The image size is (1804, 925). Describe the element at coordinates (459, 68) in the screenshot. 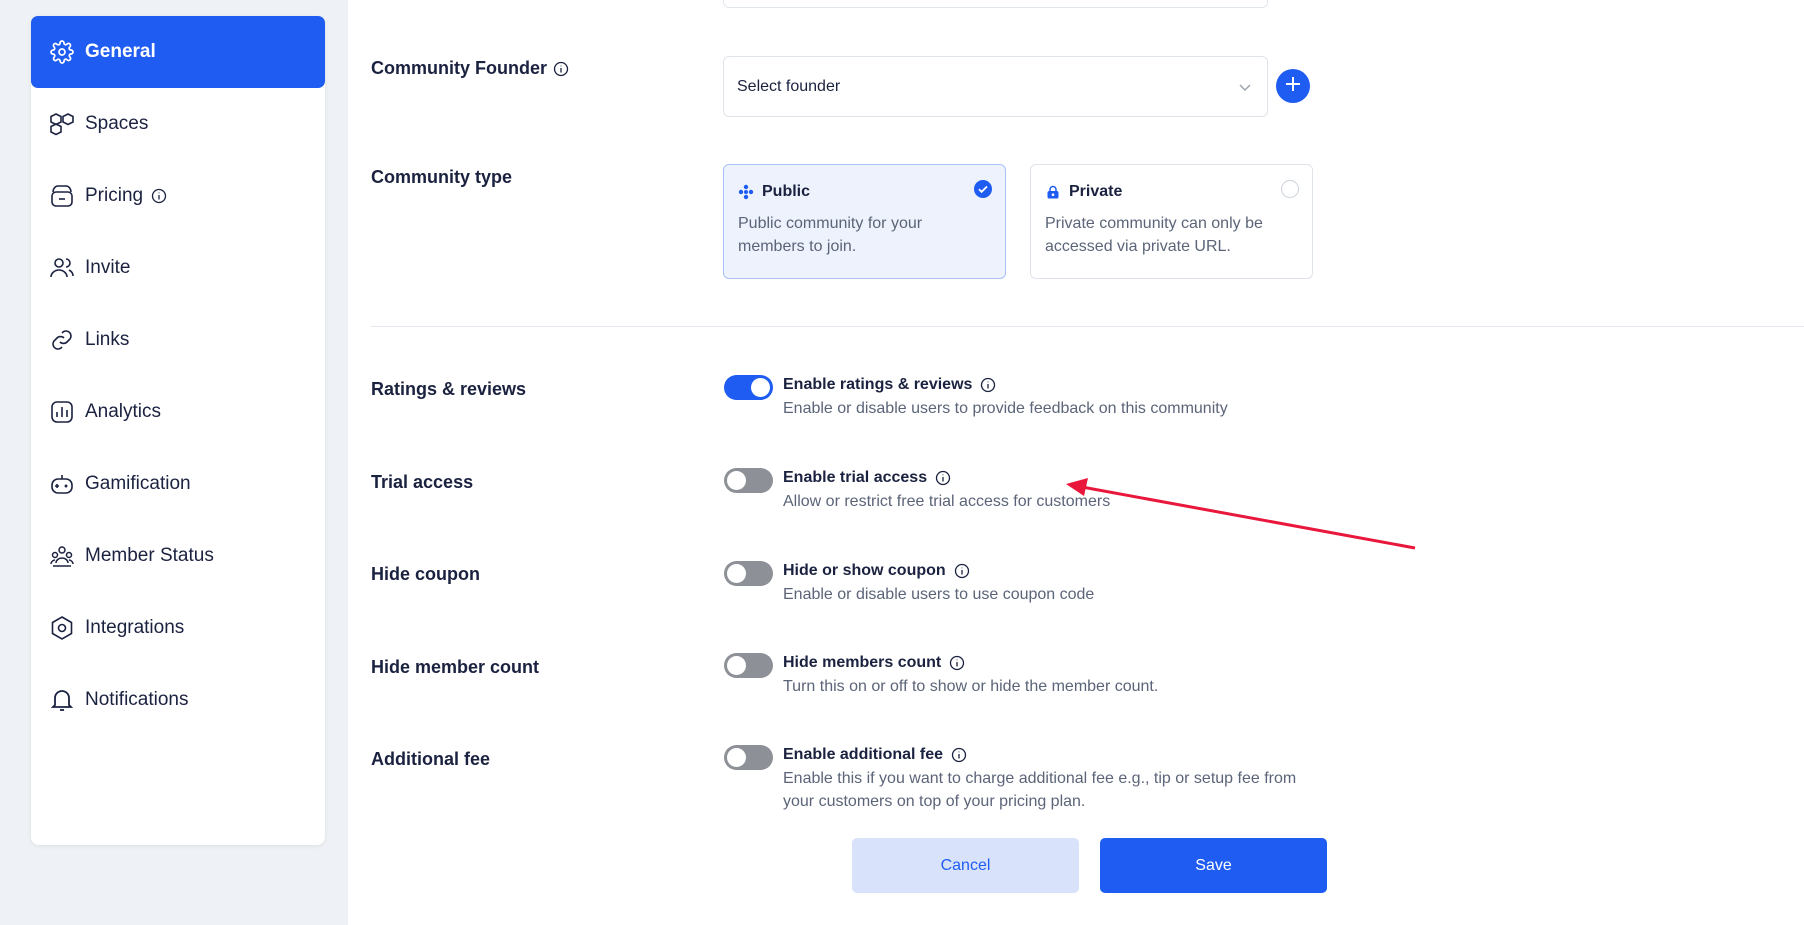

I see `community-founder-text: Community Founder` at that location.